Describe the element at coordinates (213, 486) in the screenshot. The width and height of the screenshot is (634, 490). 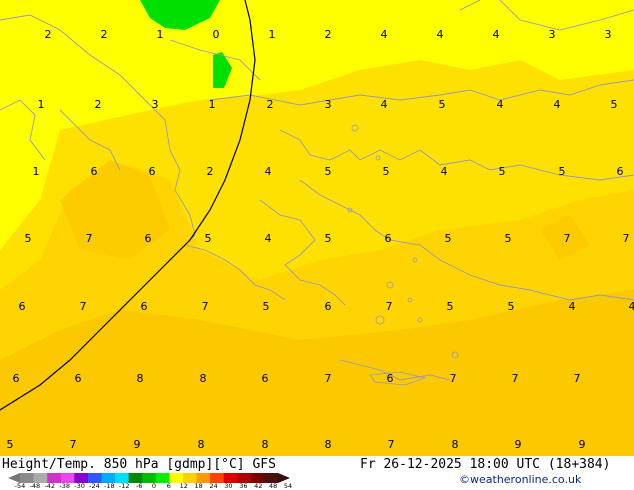
I see `scale-tick-label: 24` at that location.